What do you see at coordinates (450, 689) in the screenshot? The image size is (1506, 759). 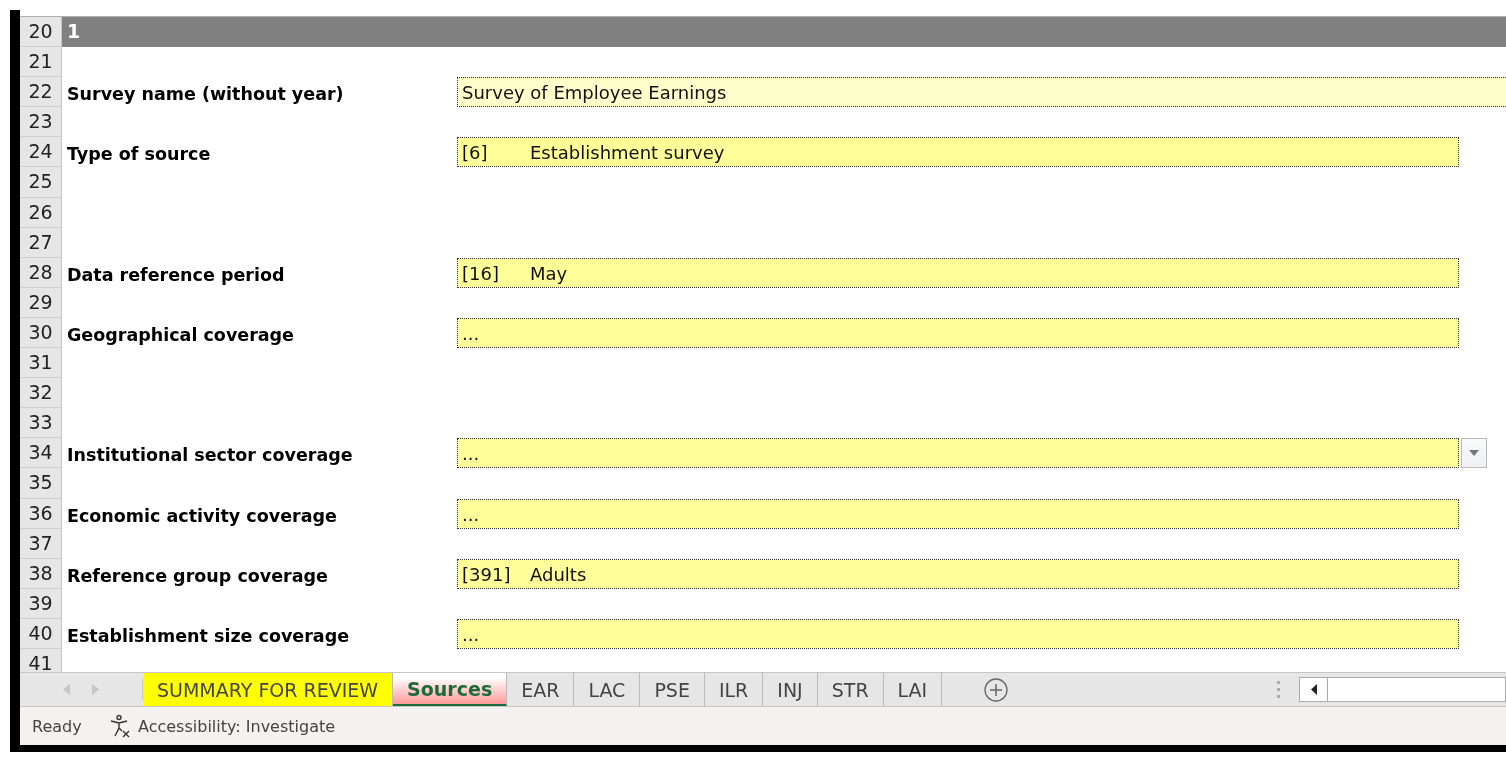 I see `sheet-tab: Sources` at bounding box center [450, 689].